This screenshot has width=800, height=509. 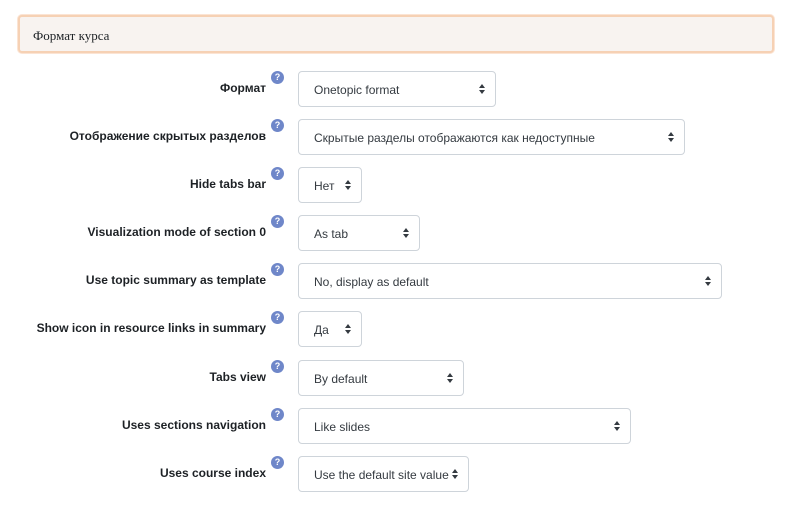 I want to click on topic-summary-template-select: No, display as default, so click(x=510, y=281).